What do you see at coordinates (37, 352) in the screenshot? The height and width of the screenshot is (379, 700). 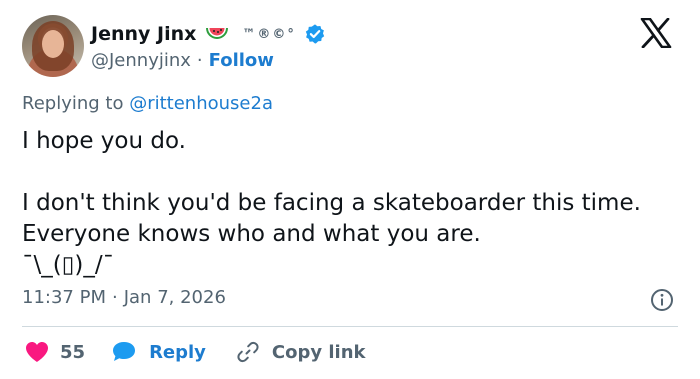 I see `heart-icon` at bounding box center [37, 352].